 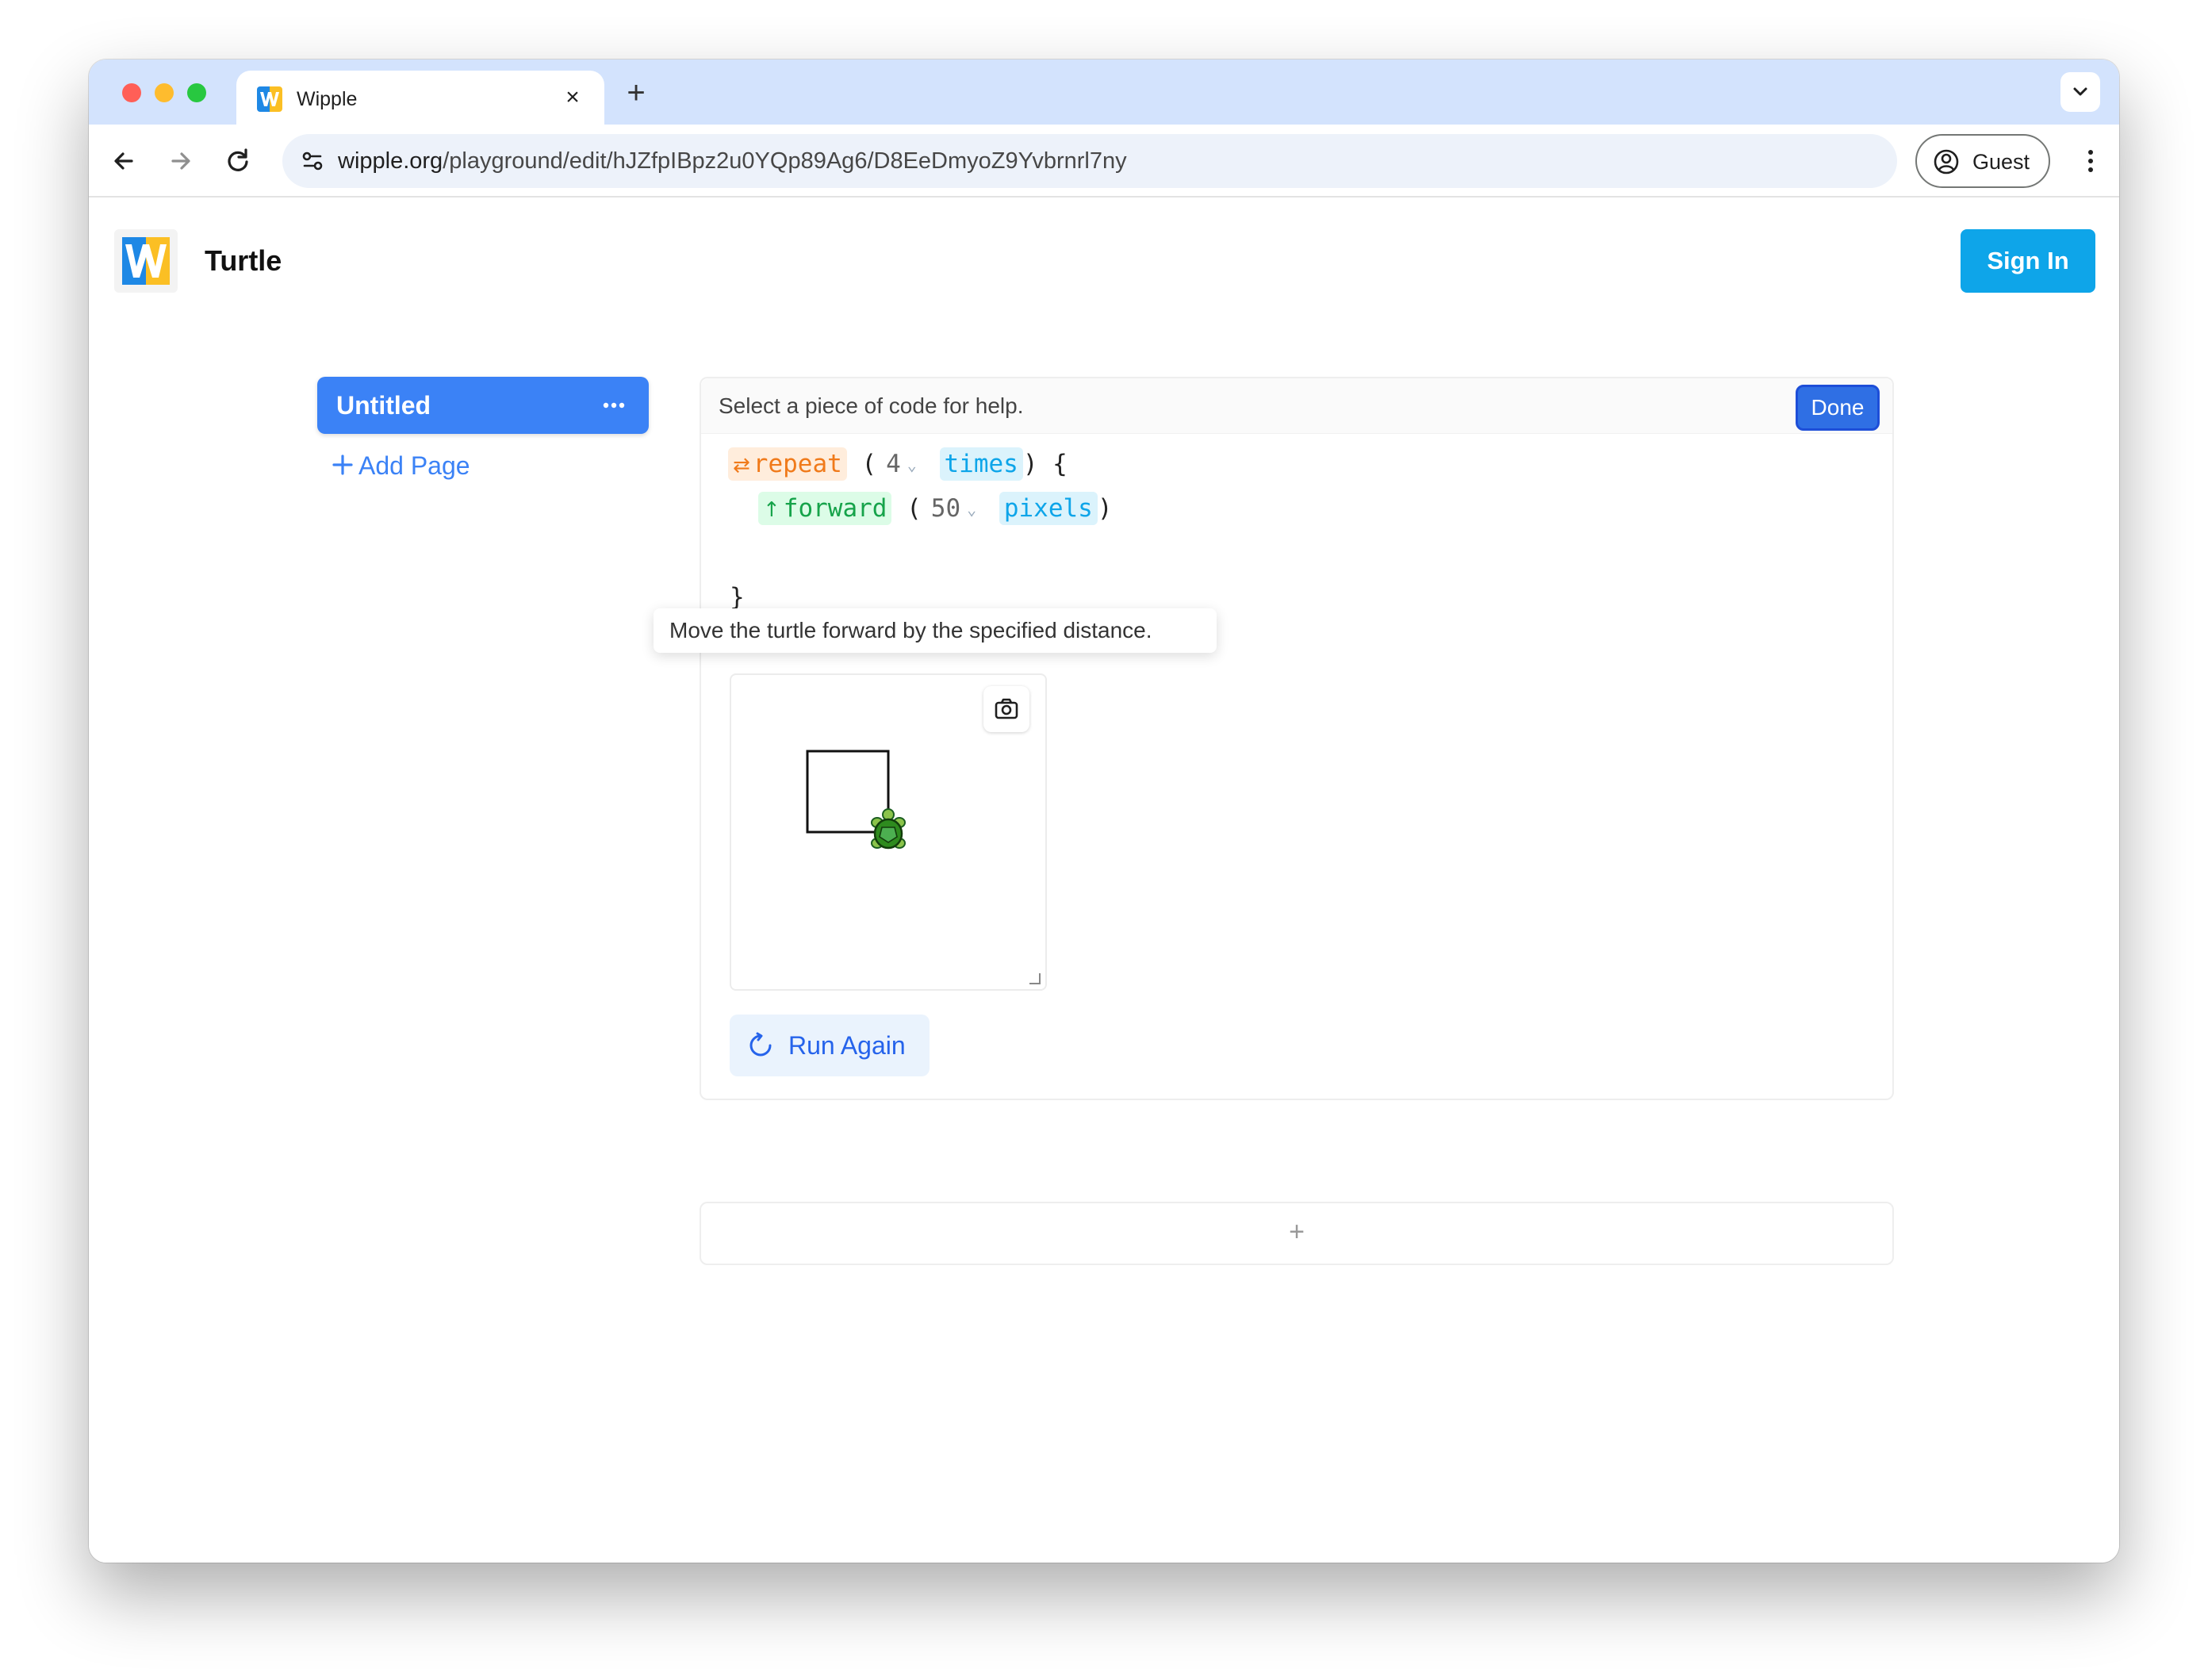 I want to click on add-cell-button: +, so click(x=1297, y=1233).